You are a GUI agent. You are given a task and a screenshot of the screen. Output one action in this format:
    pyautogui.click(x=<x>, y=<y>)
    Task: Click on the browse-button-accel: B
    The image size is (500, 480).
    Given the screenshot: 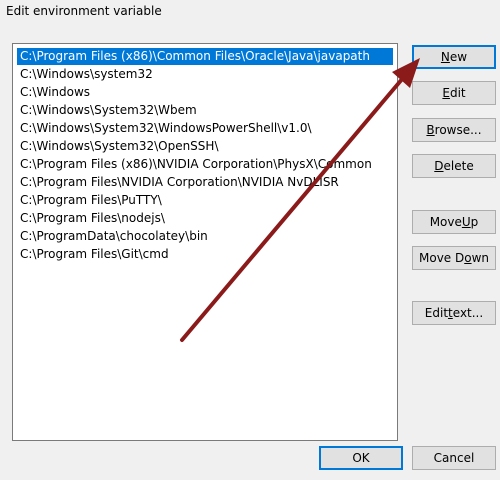 What is the action you would take?
    pyautogui.click(x=430, y=130)
    